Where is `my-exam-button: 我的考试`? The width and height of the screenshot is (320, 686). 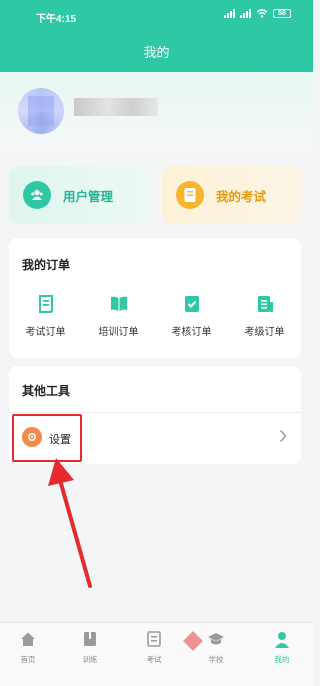
my-exam-button: 我的考试 is located at coordinates (232, 195).